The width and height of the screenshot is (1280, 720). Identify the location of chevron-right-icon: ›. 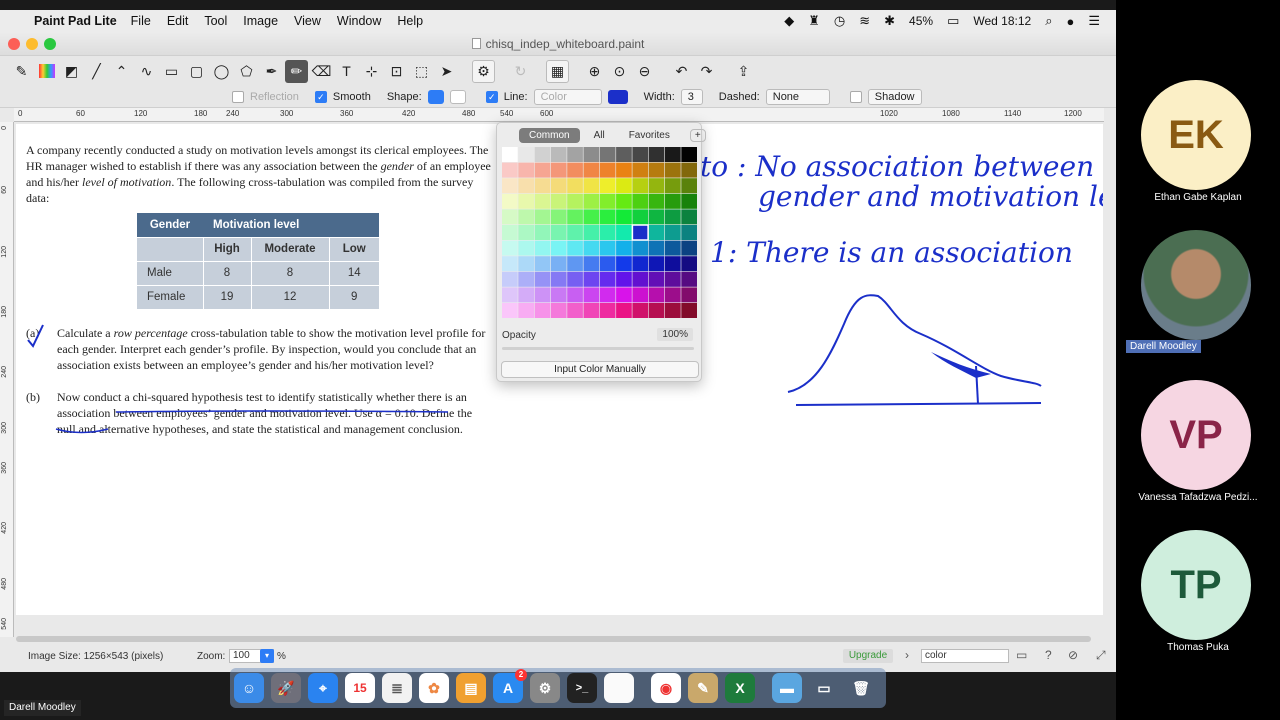
(907, 655).